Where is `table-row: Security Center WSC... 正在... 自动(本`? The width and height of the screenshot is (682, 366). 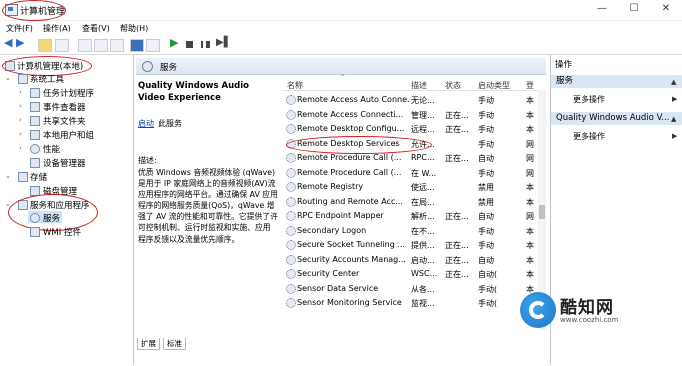
table-row: Security Center WSC... 正在... 自动(本 is located at coordinates (413, 274).